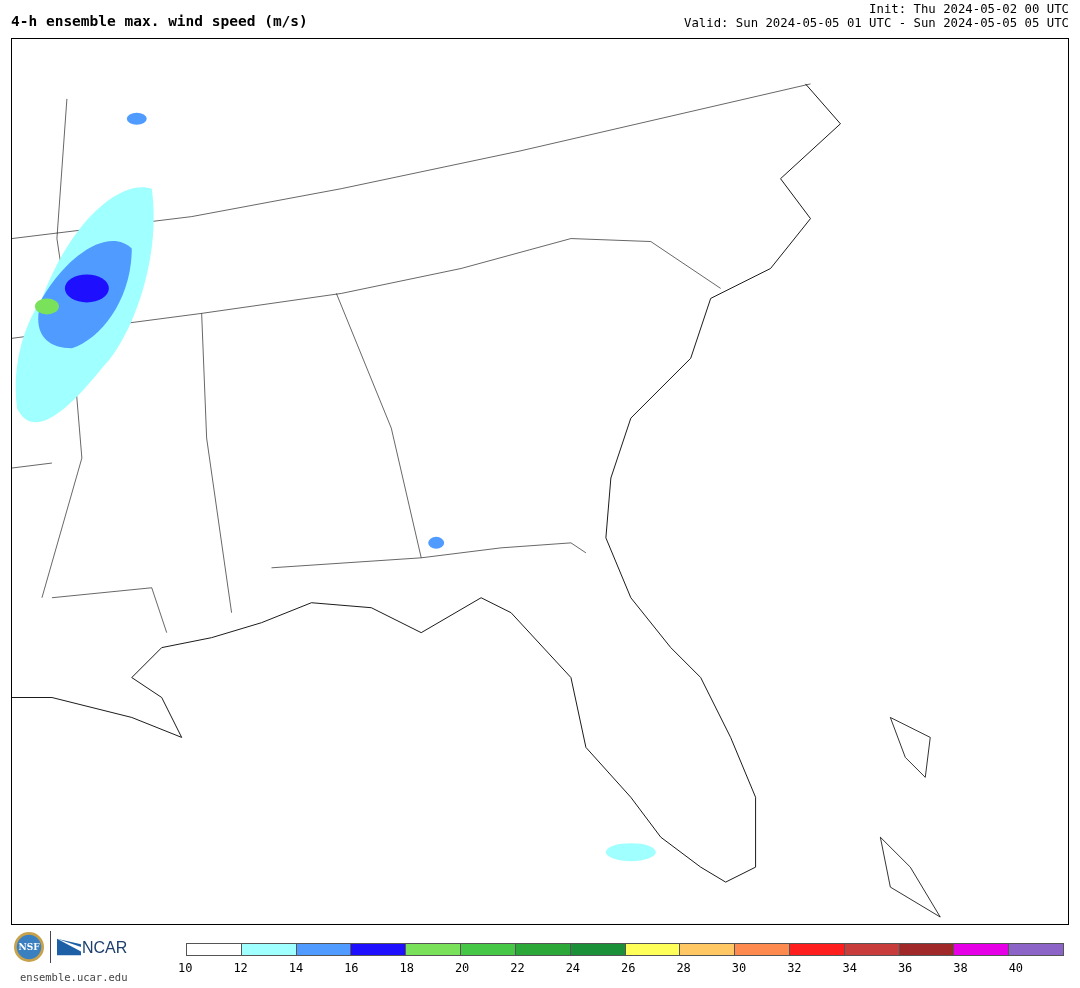 The height and width of the screenshot is (988, 1080). Describe the element at coordinates (849, 968) in the screenshot. I see `tick-label: 34` at that location.